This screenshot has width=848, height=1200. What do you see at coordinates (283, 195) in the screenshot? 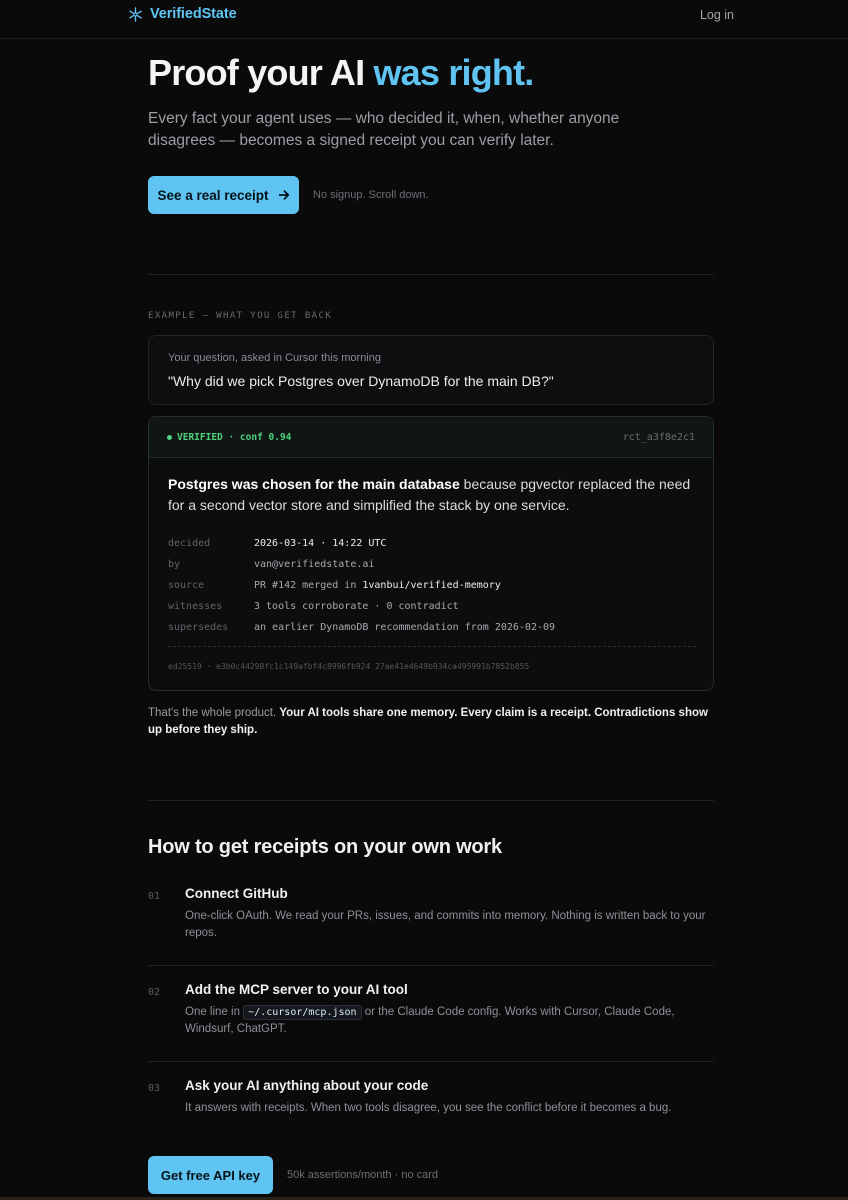
I see `arrow-right-icon` at bounding box center [283, 195].